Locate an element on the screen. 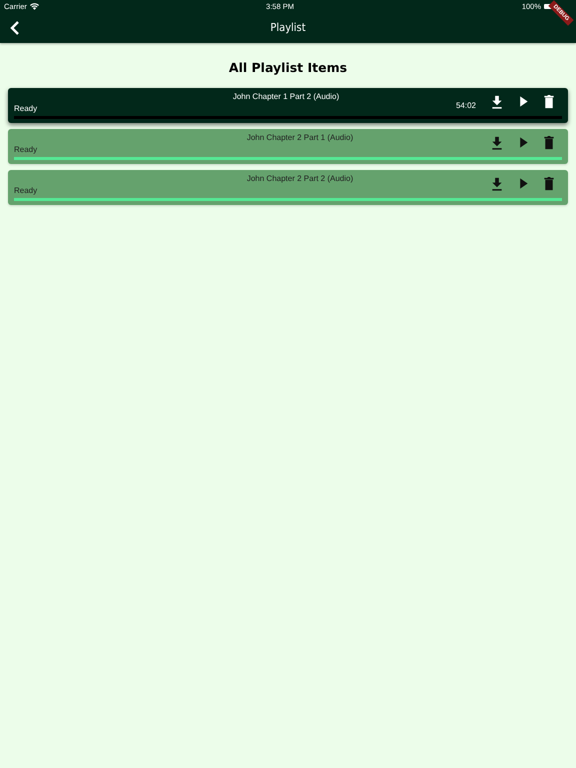  item-title: John Chapter 2 Part 1 (Audio) is located at coordinates (300, 137).